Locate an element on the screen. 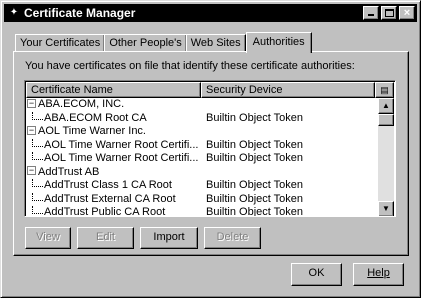 The width and height of the screenshot is (421, 298). arrow-up-icon: ▲ is located at coordinates (386, 105).